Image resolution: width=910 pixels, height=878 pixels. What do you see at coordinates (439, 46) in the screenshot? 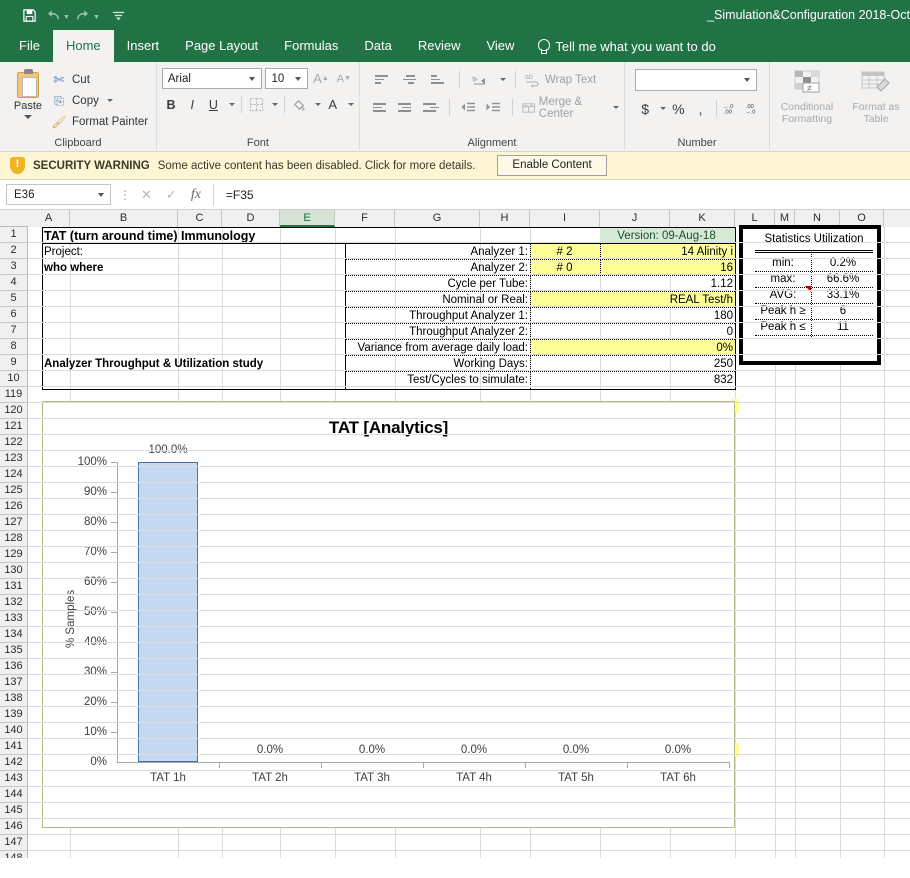
I see `tab-review: Review` at bounding box center [439, 46].